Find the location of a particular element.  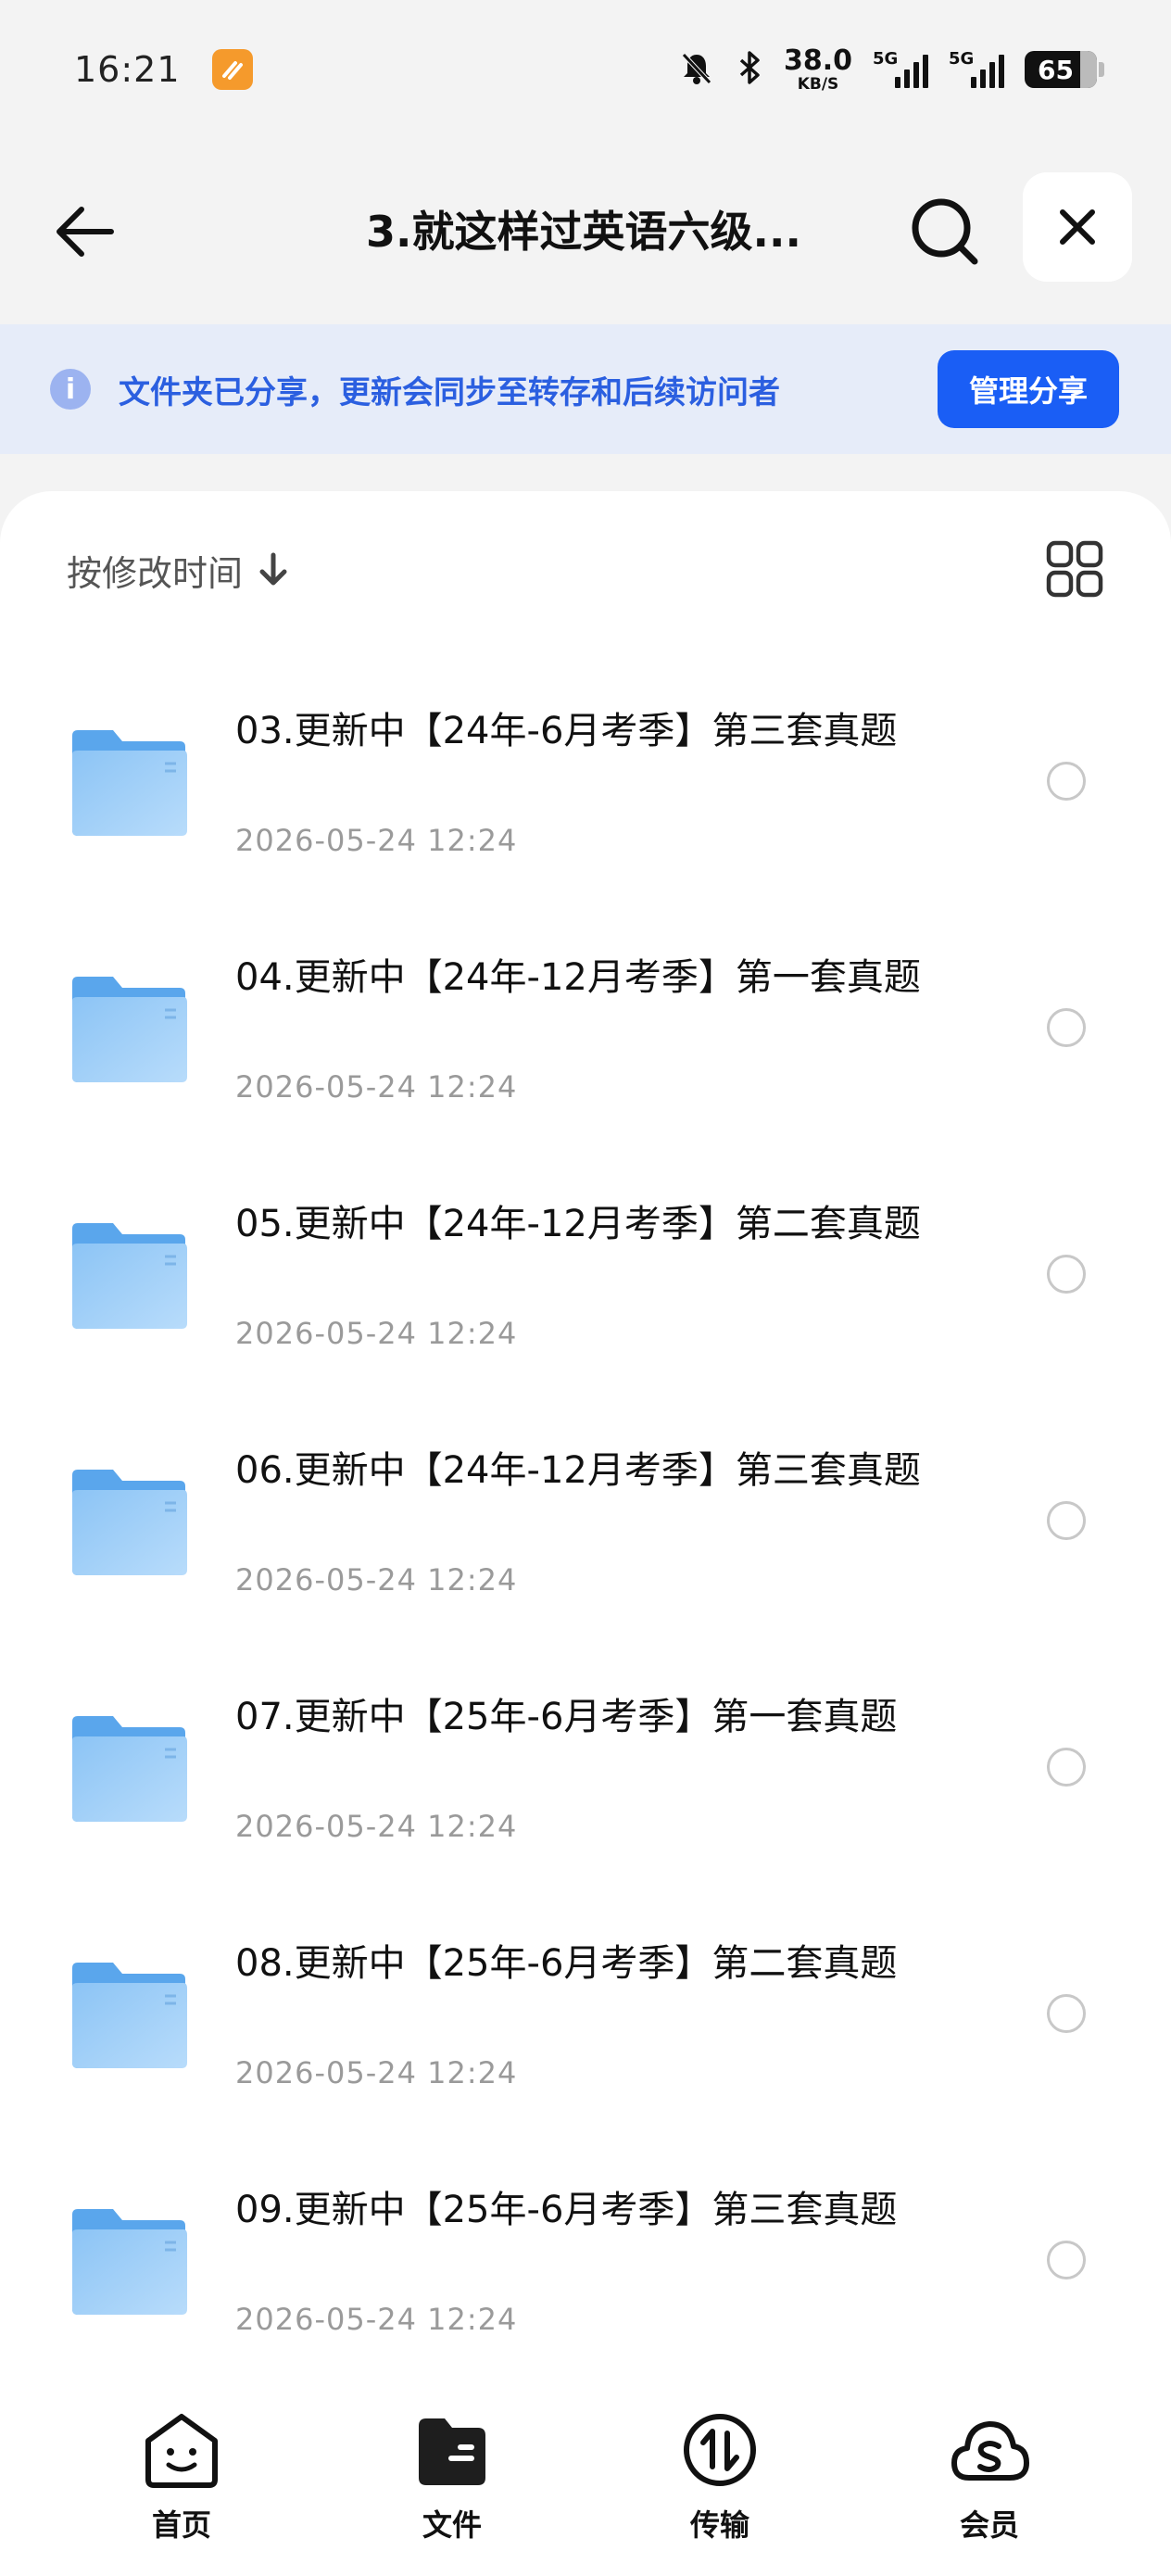

sort-label: 按修改时间 is located at coordinates (156, 573).